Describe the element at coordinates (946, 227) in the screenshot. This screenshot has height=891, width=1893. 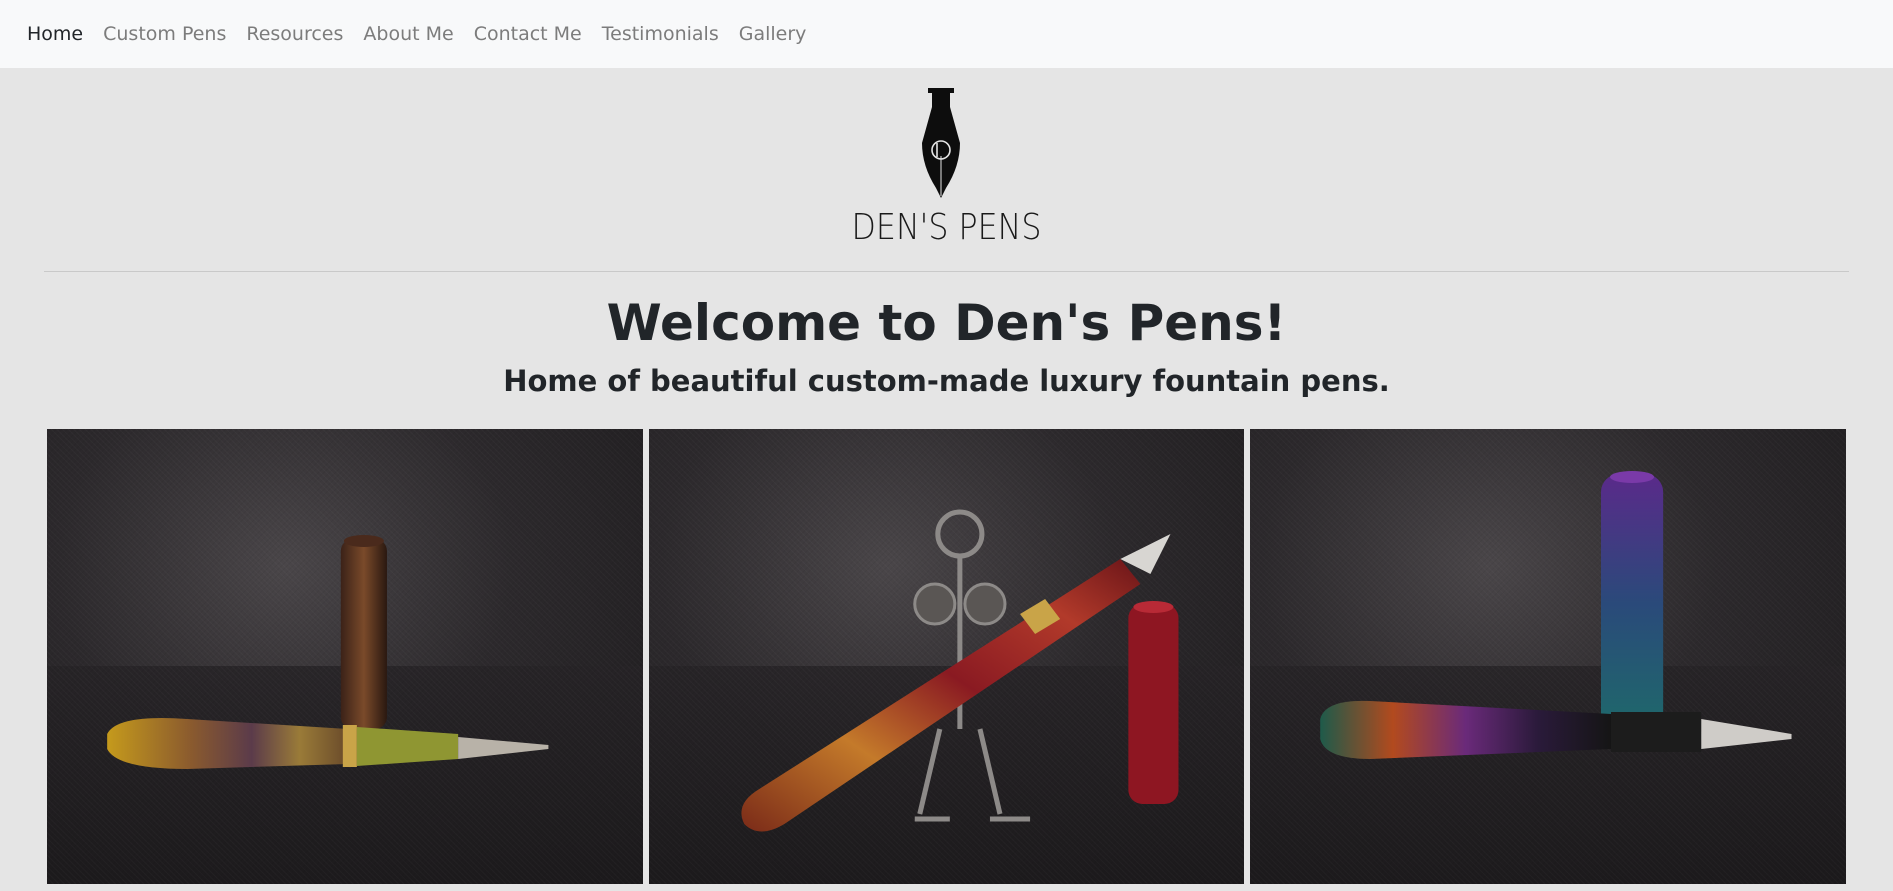
I see `brand-name: DEN'S PENS` at that location.